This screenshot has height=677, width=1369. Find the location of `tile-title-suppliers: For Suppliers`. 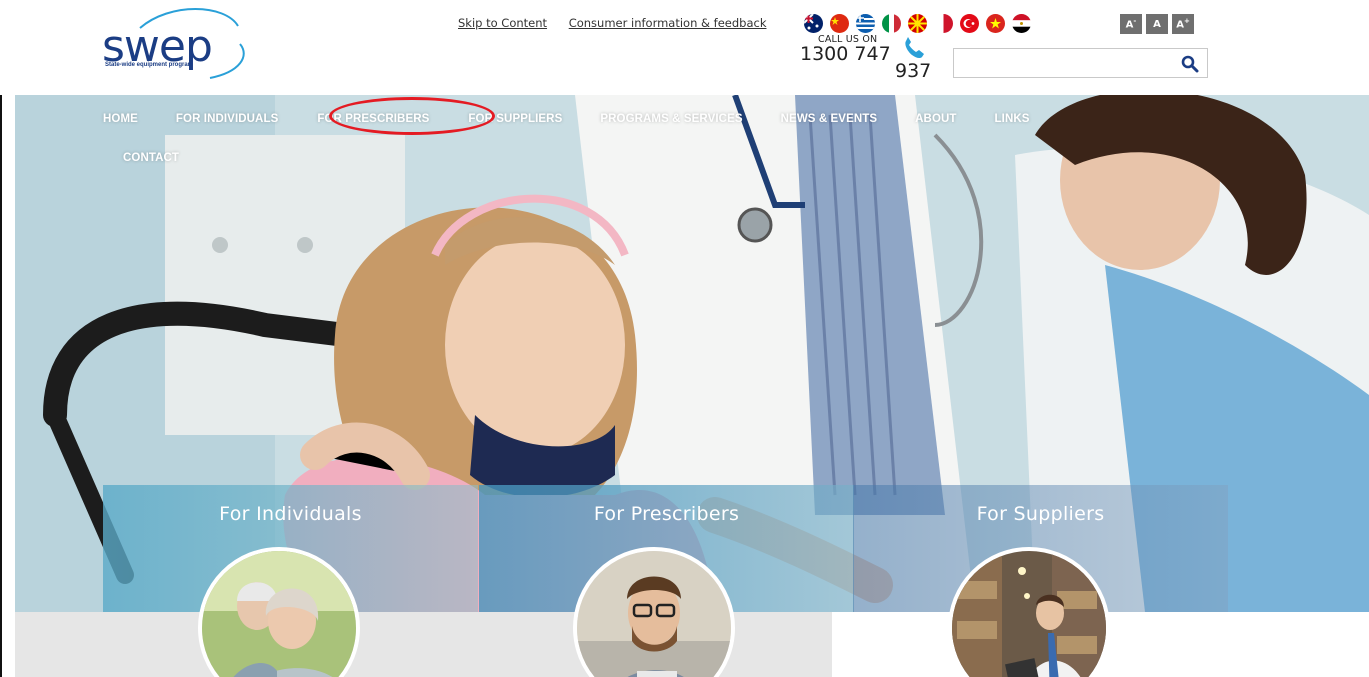

tile-title-suppliers: For Suppliers is located at coordinates (1040, 514).